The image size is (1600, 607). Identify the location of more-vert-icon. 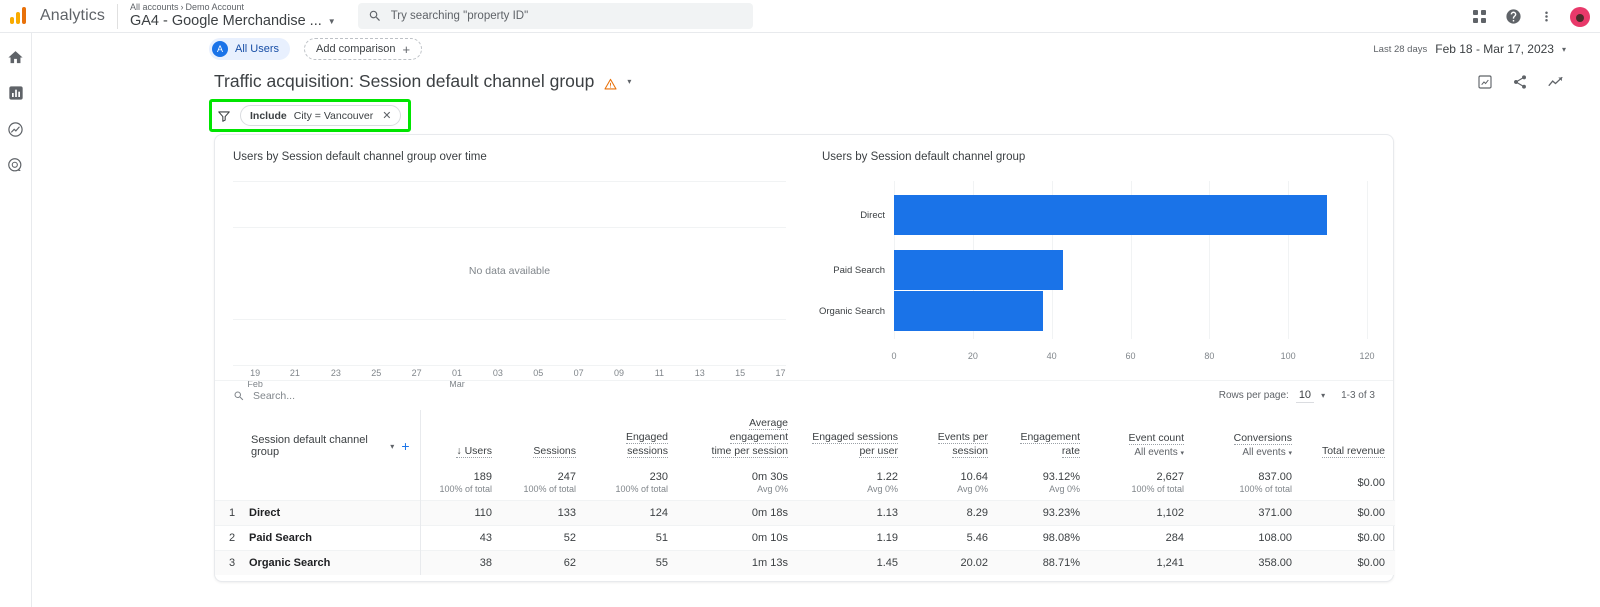
(1546, 17).